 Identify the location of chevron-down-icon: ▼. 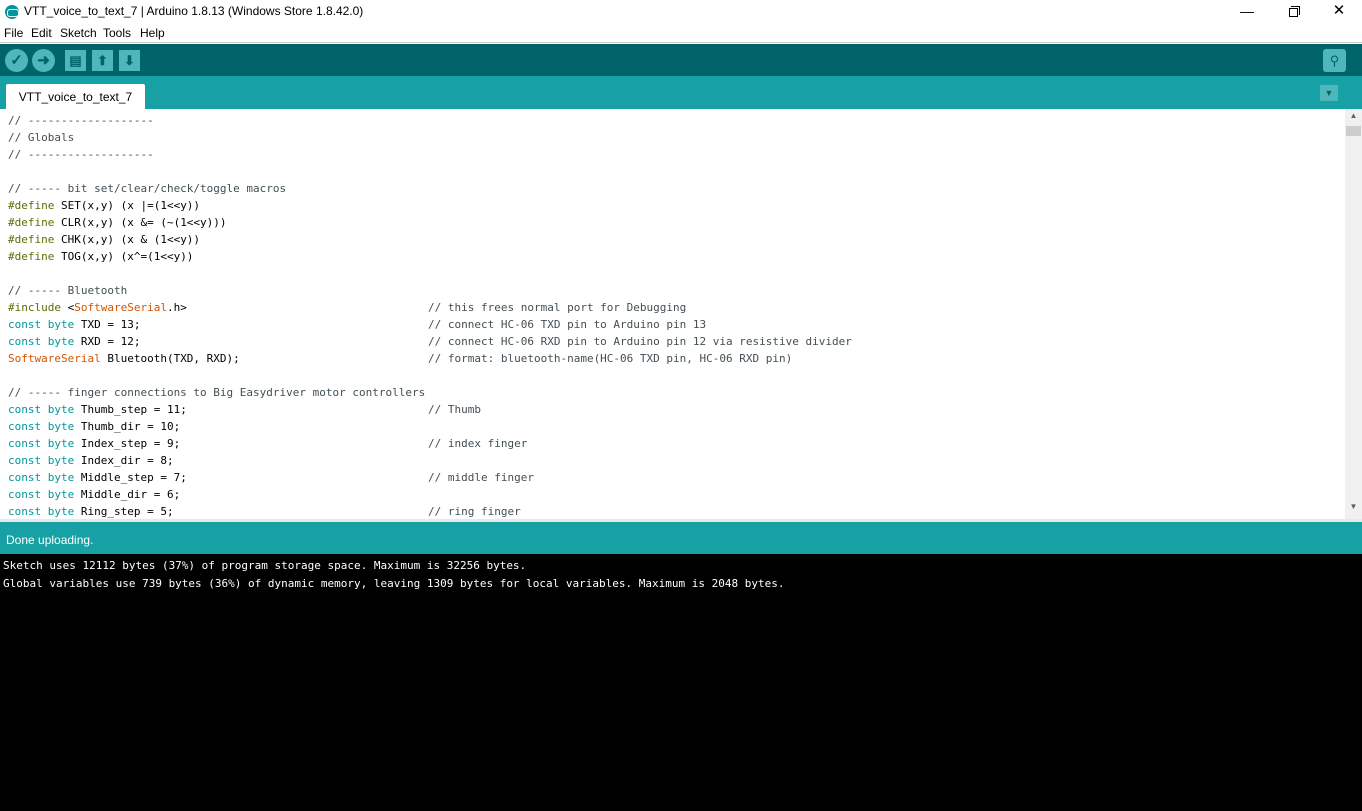
(1329, 93).